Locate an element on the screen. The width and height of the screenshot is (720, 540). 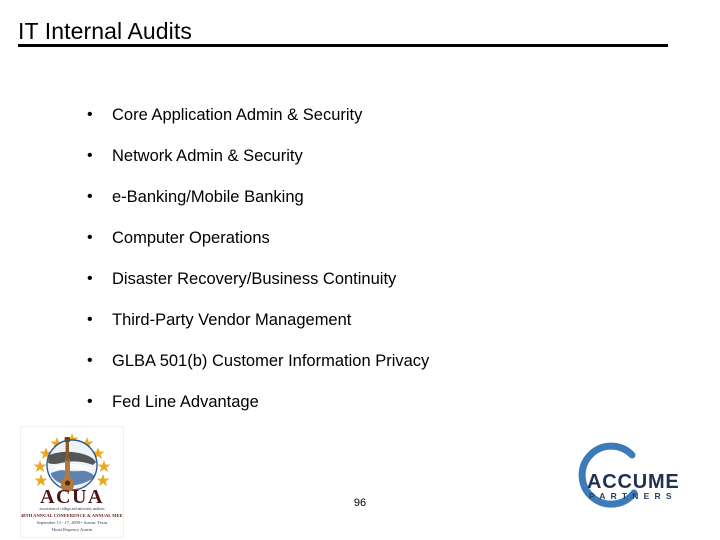
page-title: IT Internal Audits is located at coordinates (105, 31).